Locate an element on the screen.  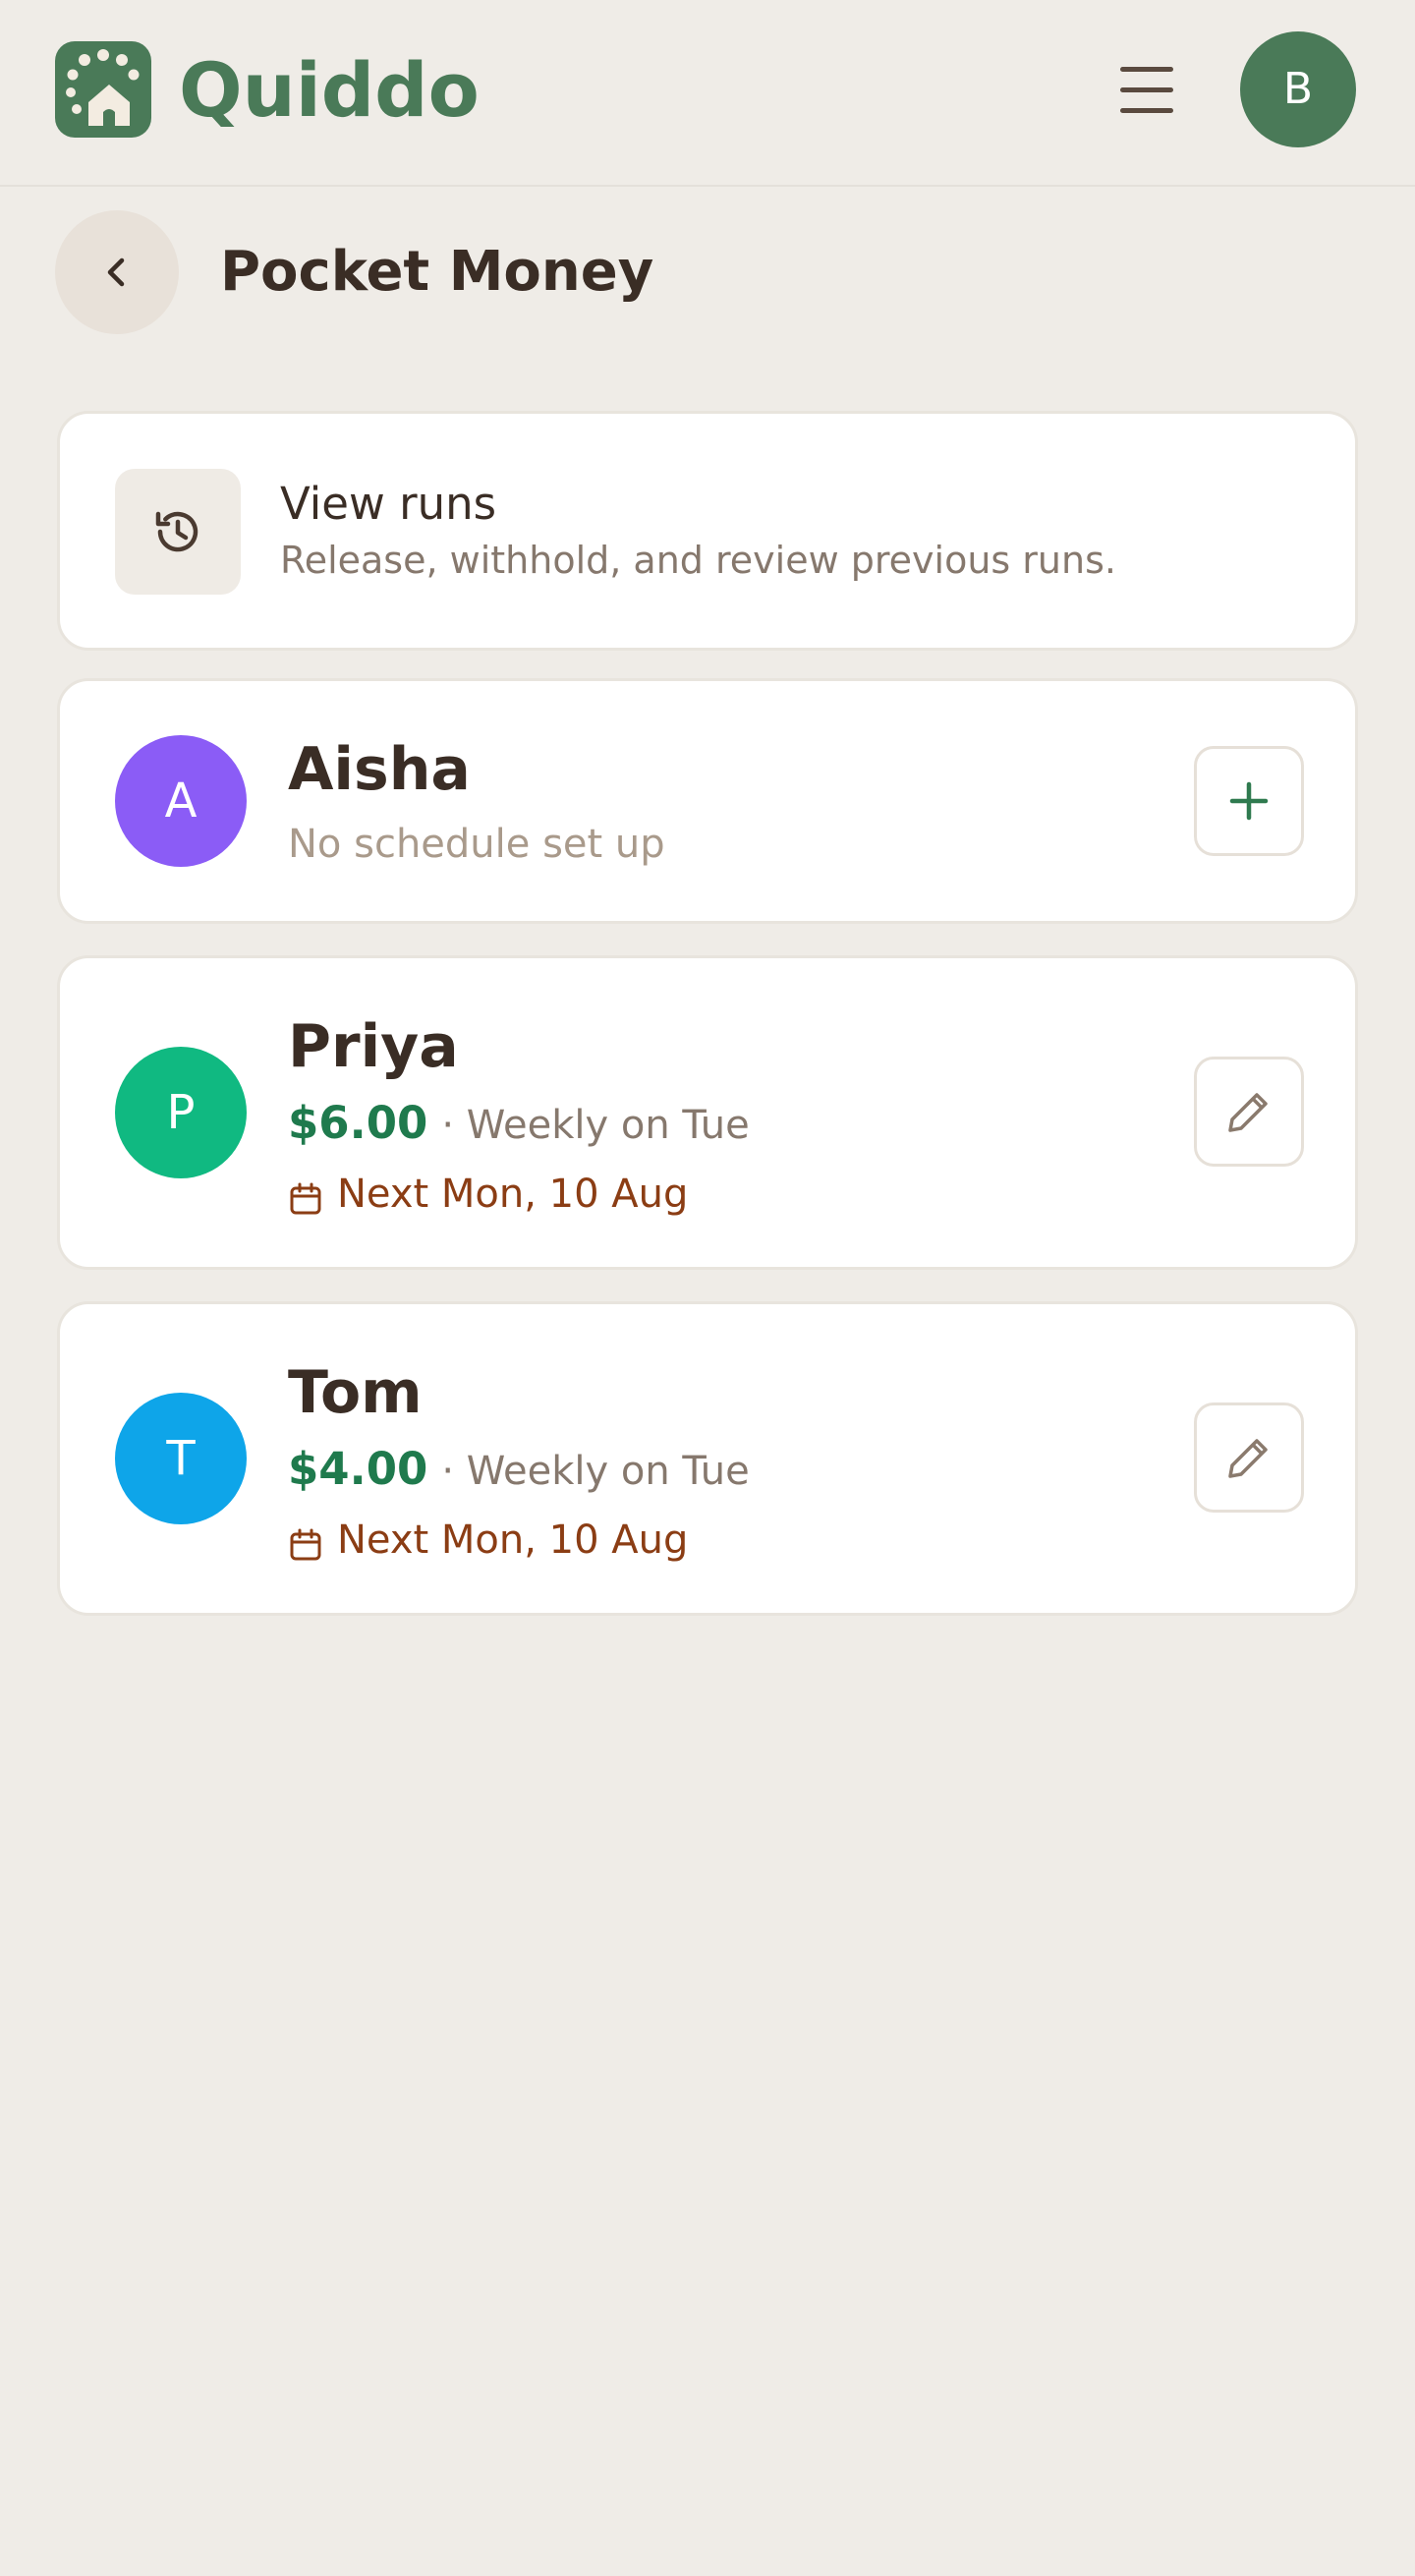
app-header: Quiddo B is located at coordinates (707, 94).